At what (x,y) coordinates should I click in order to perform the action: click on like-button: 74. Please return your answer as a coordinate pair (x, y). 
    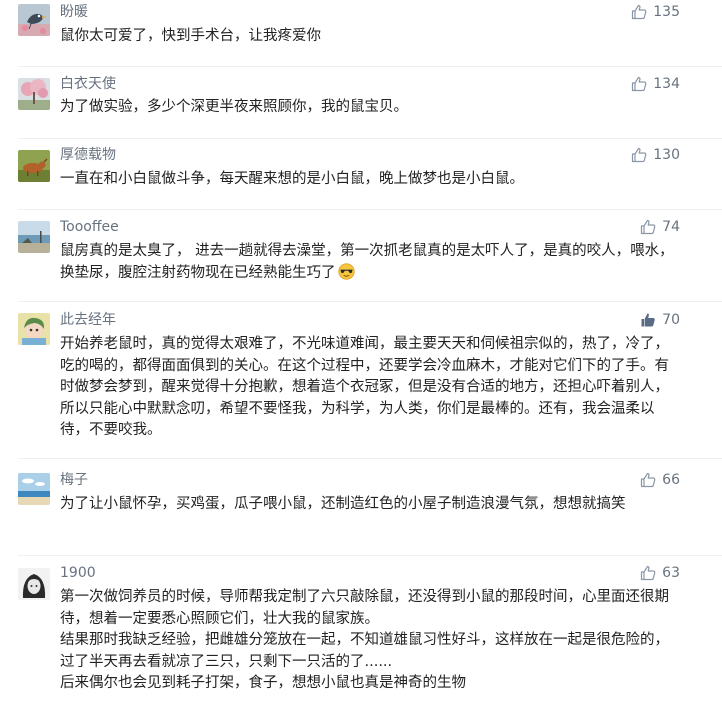
    Looking at the image, I should click on (660, 227).